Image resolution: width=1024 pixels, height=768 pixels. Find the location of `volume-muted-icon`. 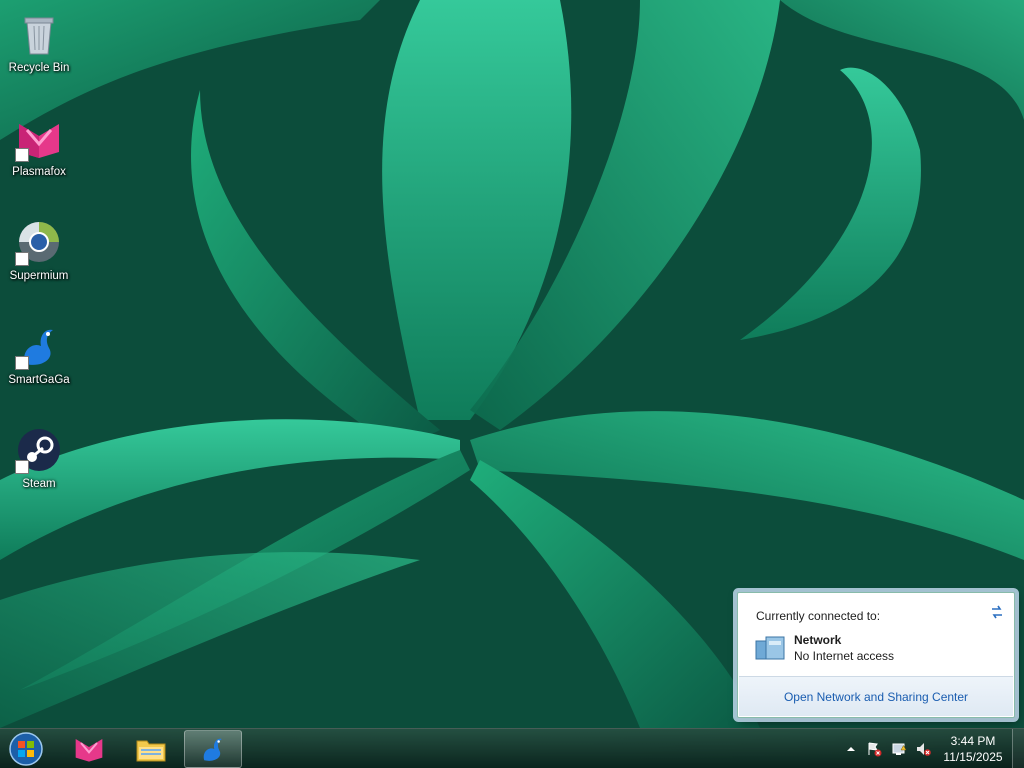

volume-muted-icon is located at coordinates (923, 749).